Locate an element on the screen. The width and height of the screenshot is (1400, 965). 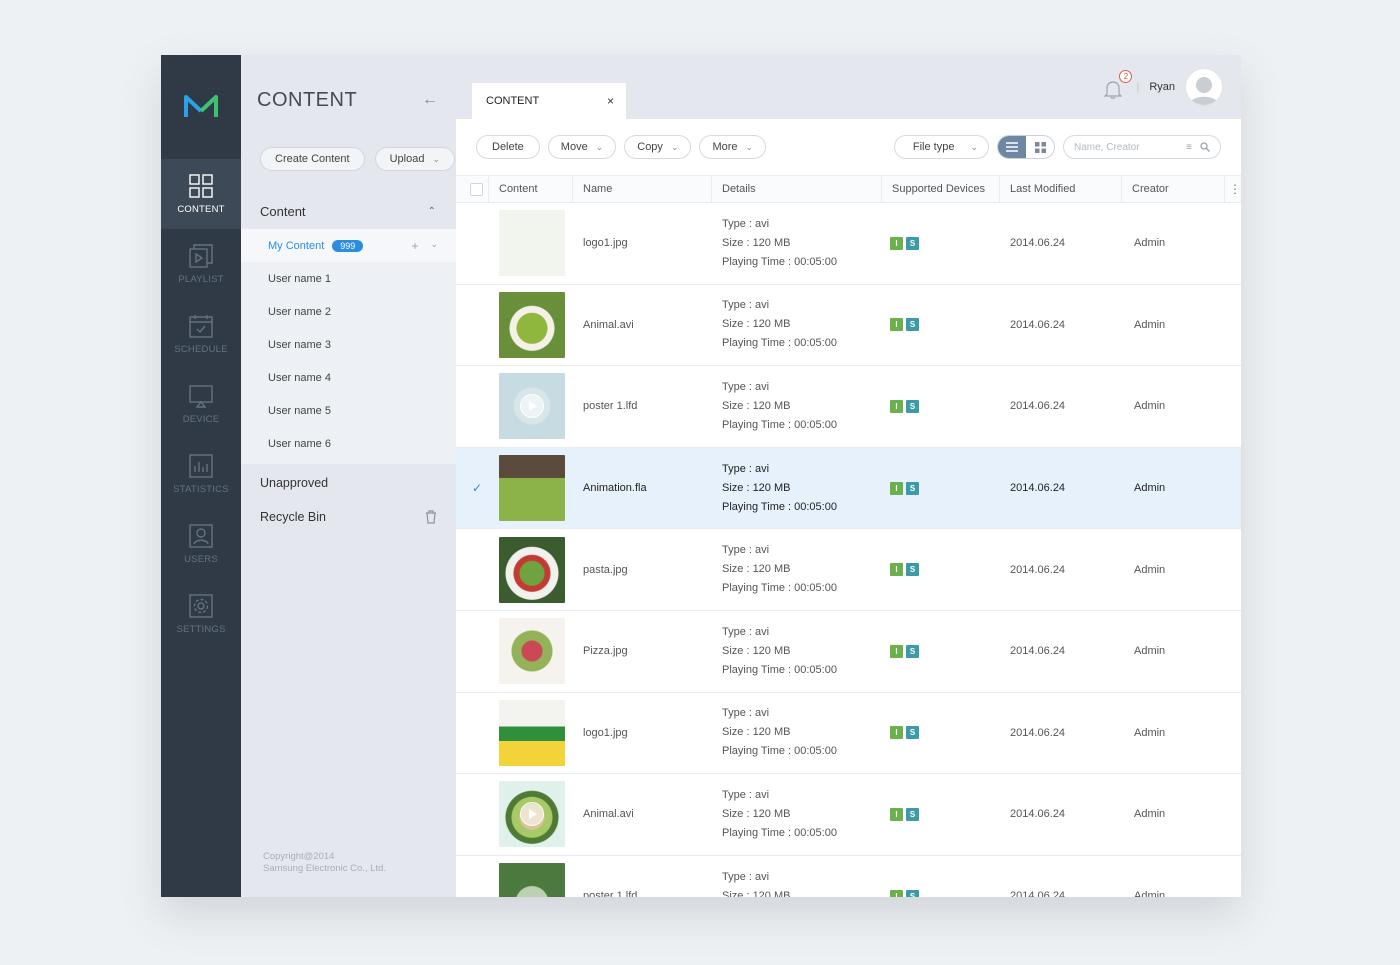
creator: Admin is located at coordinates (1150, 651).